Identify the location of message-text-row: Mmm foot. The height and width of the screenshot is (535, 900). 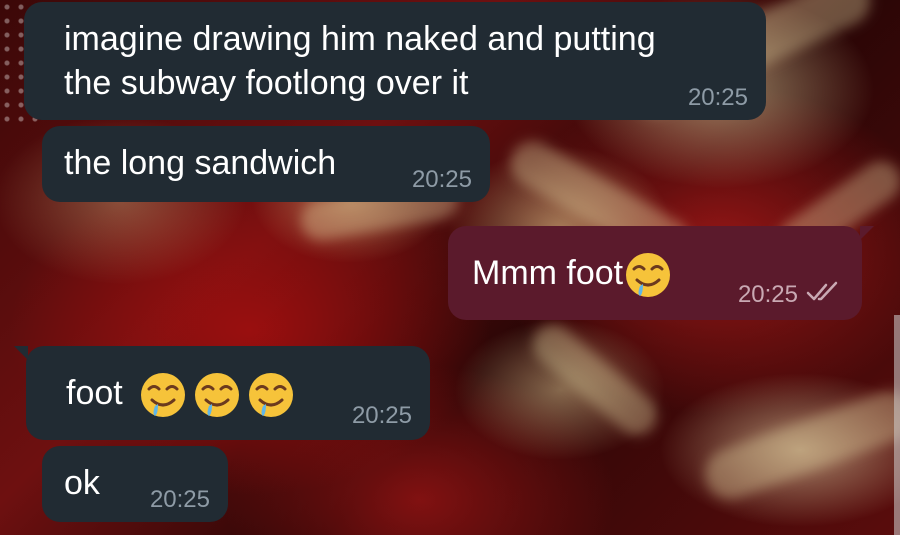
(572, 275).